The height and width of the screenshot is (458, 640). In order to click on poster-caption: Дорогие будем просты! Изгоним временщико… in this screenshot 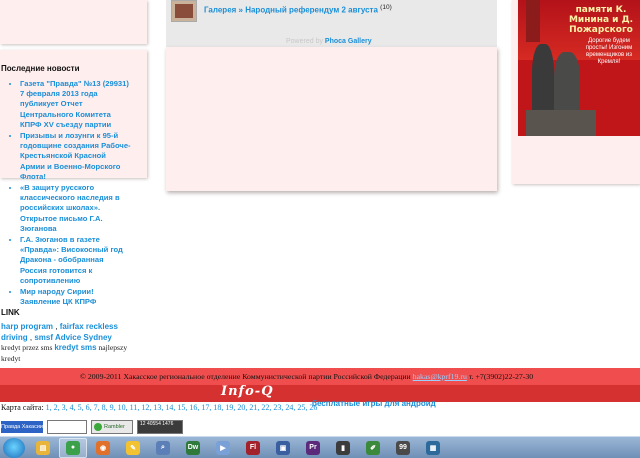, I will do `click(609, 51)`.